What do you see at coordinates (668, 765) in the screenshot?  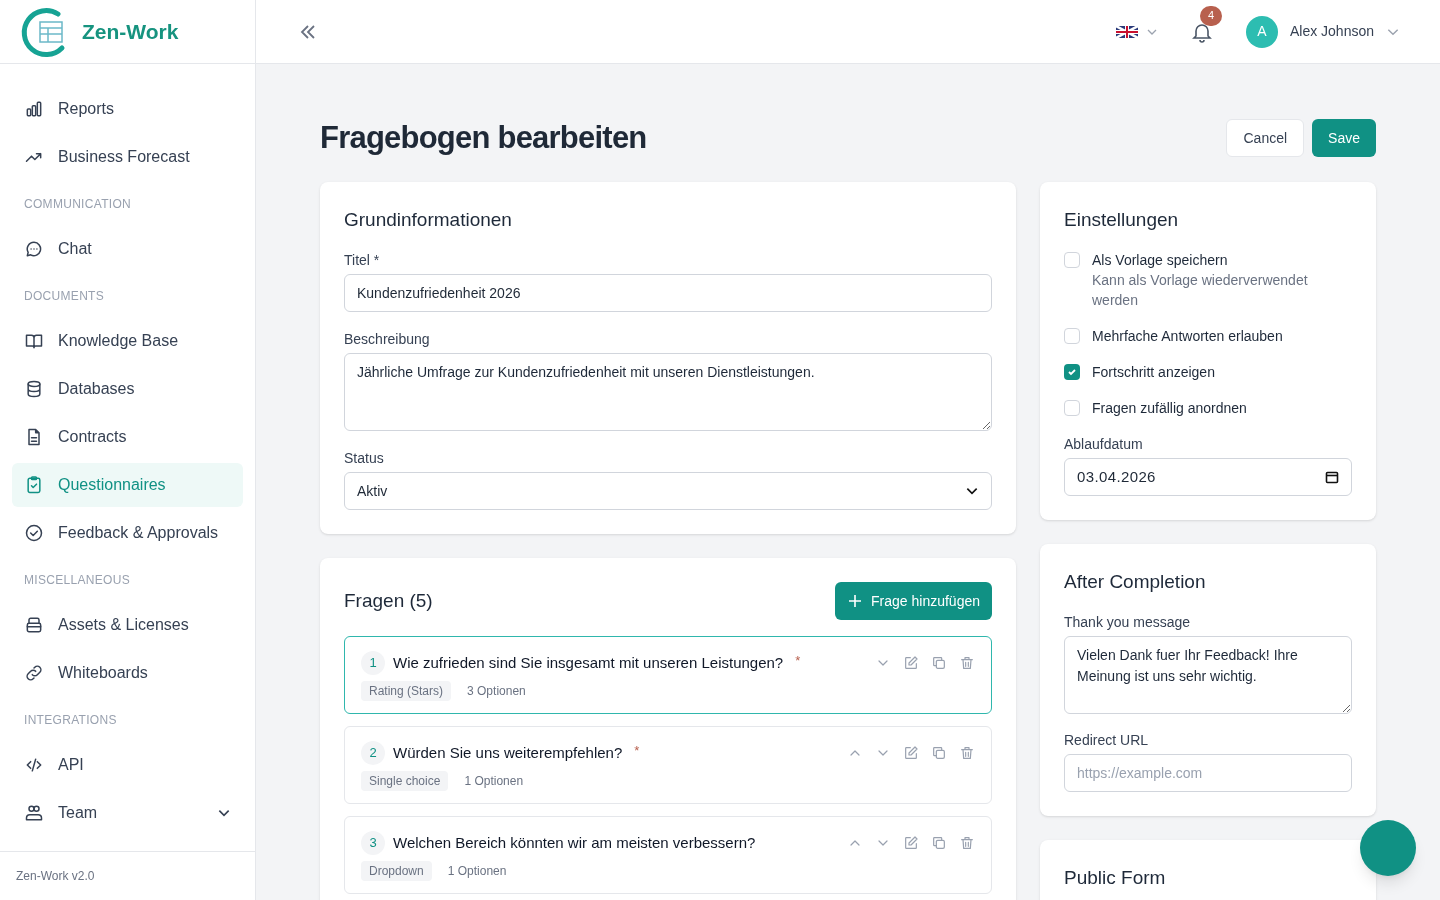 I see `question-card: 2 Würden Sie uns weiterempfehlen? * Single choice 1 Optionen` at bounding box center [668, 765].